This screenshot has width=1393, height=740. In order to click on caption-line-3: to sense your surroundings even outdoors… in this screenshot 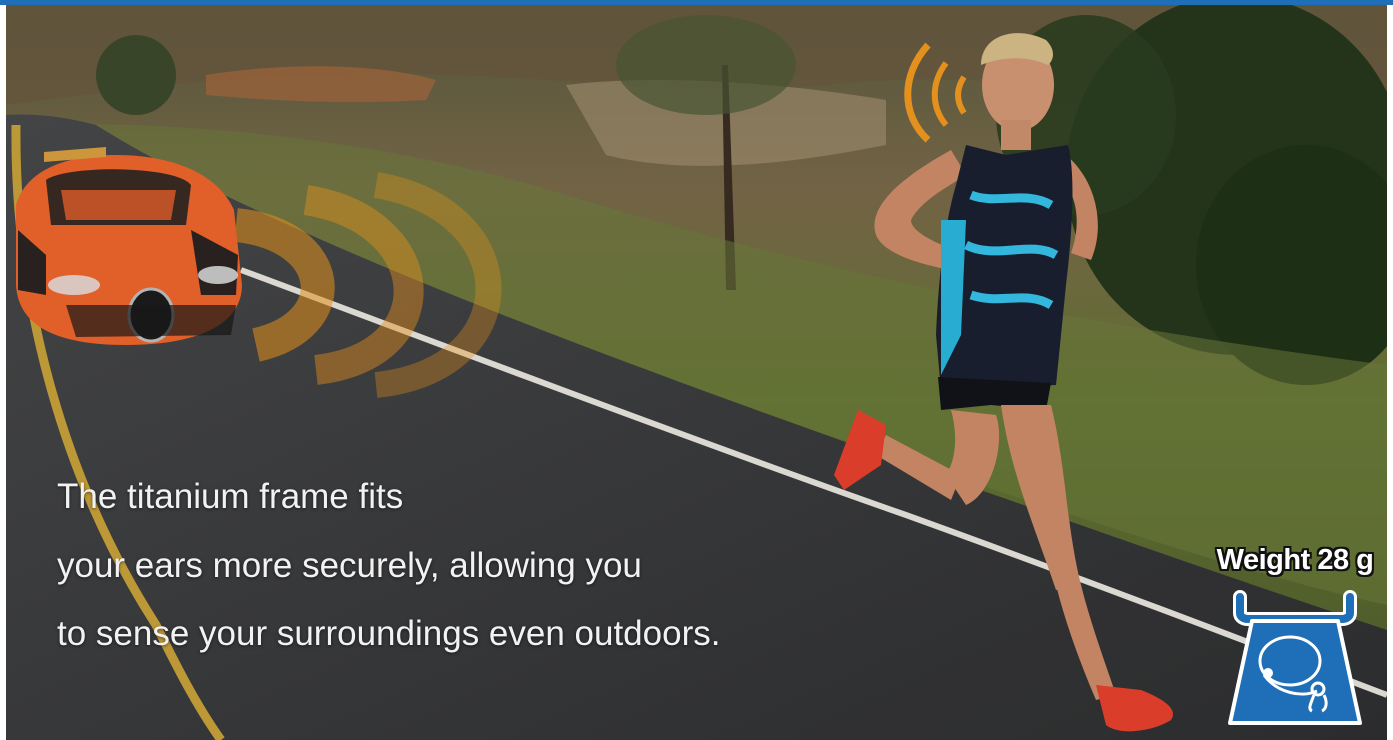, I will do `click(389, 633)`.